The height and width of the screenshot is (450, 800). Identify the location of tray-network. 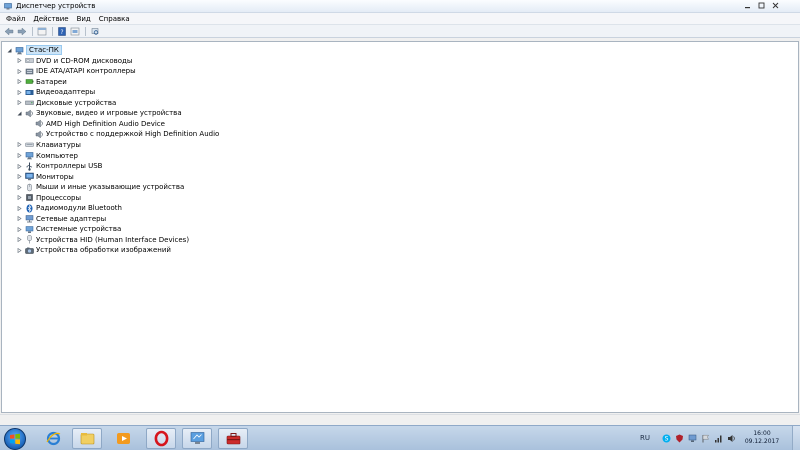
(692, 438).